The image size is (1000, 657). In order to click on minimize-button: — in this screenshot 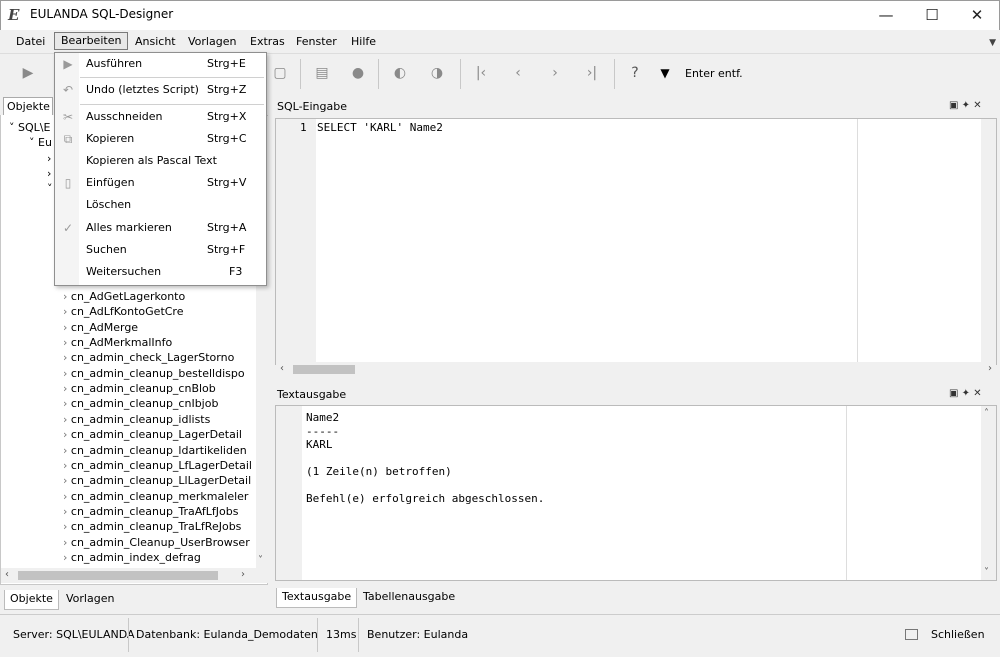, I will do `click(886, 15)`.